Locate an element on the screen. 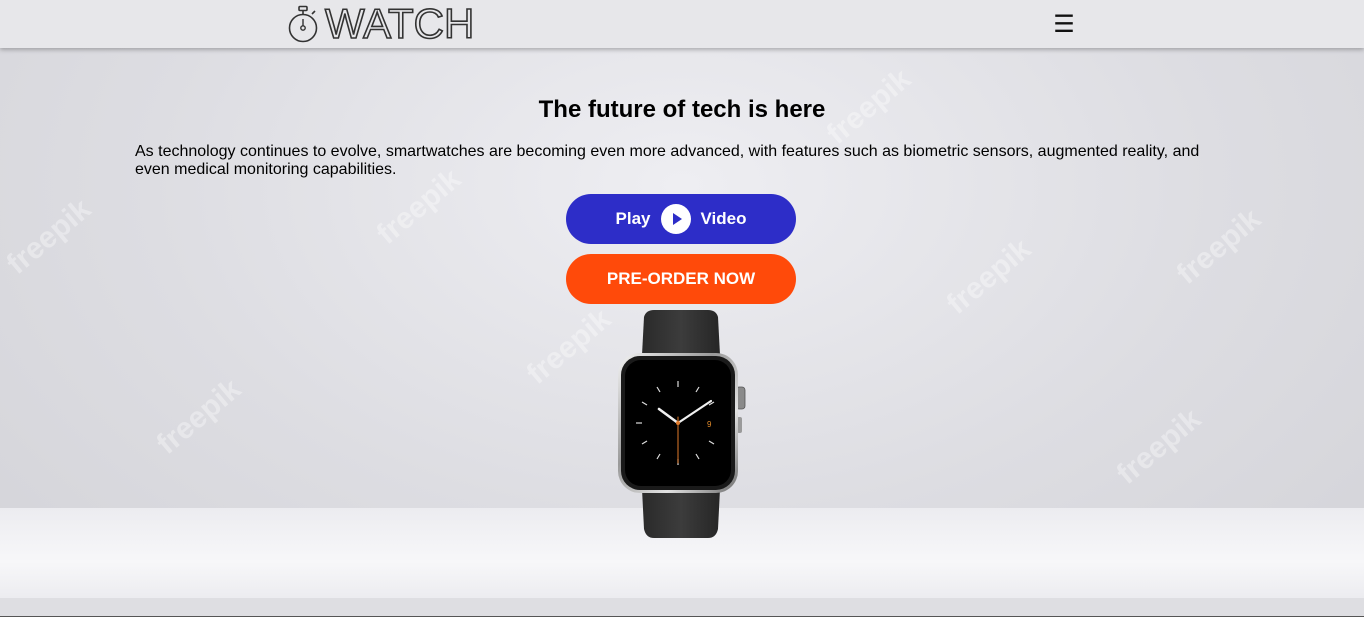  smartwatch-image: 9 is located at coordinates (682, 424).